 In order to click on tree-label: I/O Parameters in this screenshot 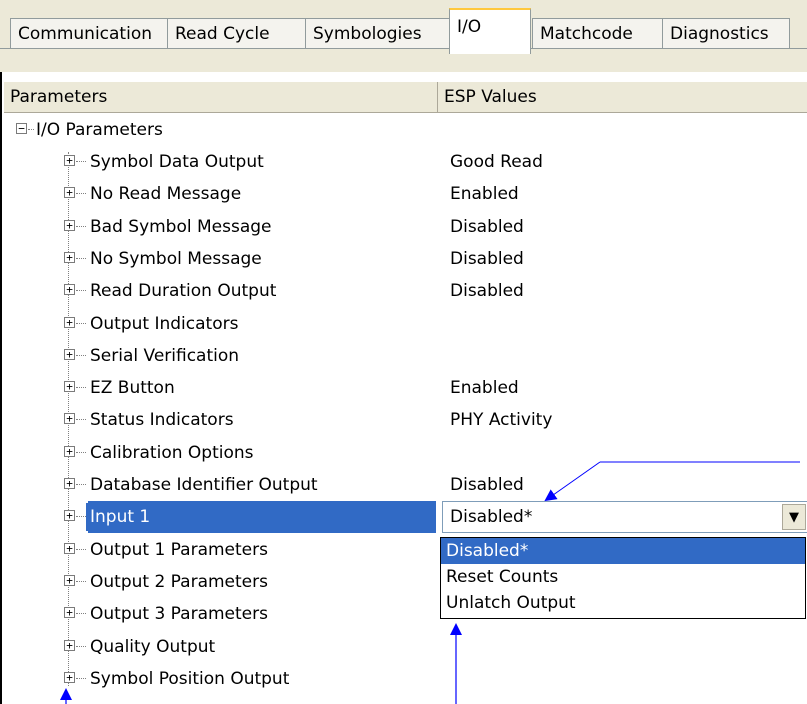, I will do `click(99, 130)`.